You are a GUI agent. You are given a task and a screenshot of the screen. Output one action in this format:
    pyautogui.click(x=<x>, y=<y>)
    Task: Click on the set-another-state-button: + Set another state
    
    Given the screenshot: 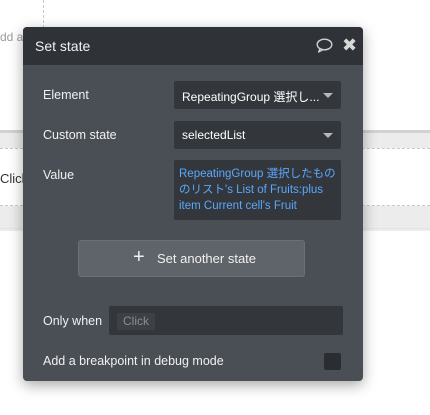 What is the action you would take?
    pyautogui.click(x=191, y=258)
    